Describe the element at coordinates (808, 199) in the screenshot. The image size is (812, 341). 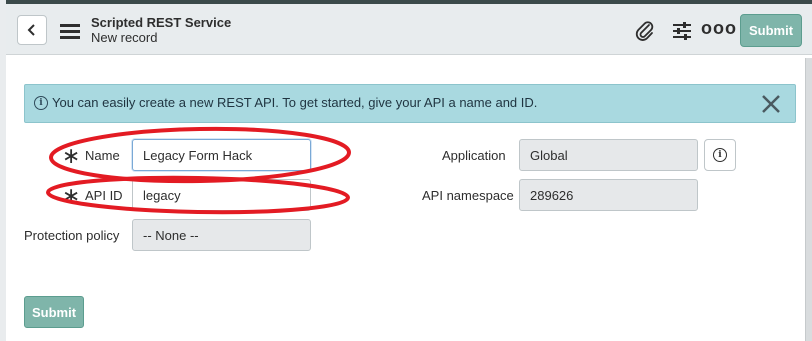
I see `scrollbar` at that location.